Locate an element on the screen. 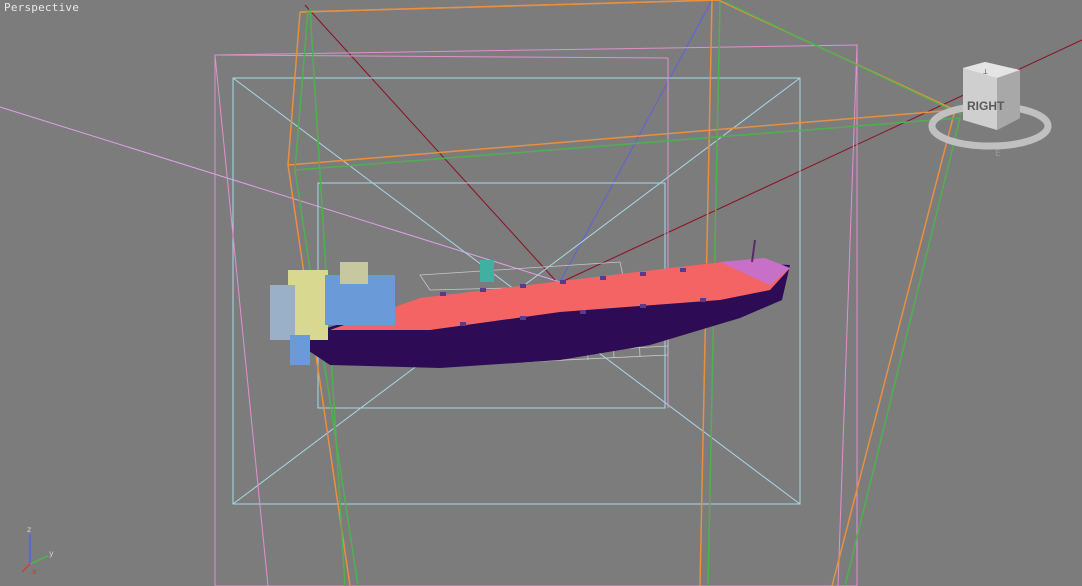  viewcube: RIGHT ⊥ E is located at coordinates (990, 109).